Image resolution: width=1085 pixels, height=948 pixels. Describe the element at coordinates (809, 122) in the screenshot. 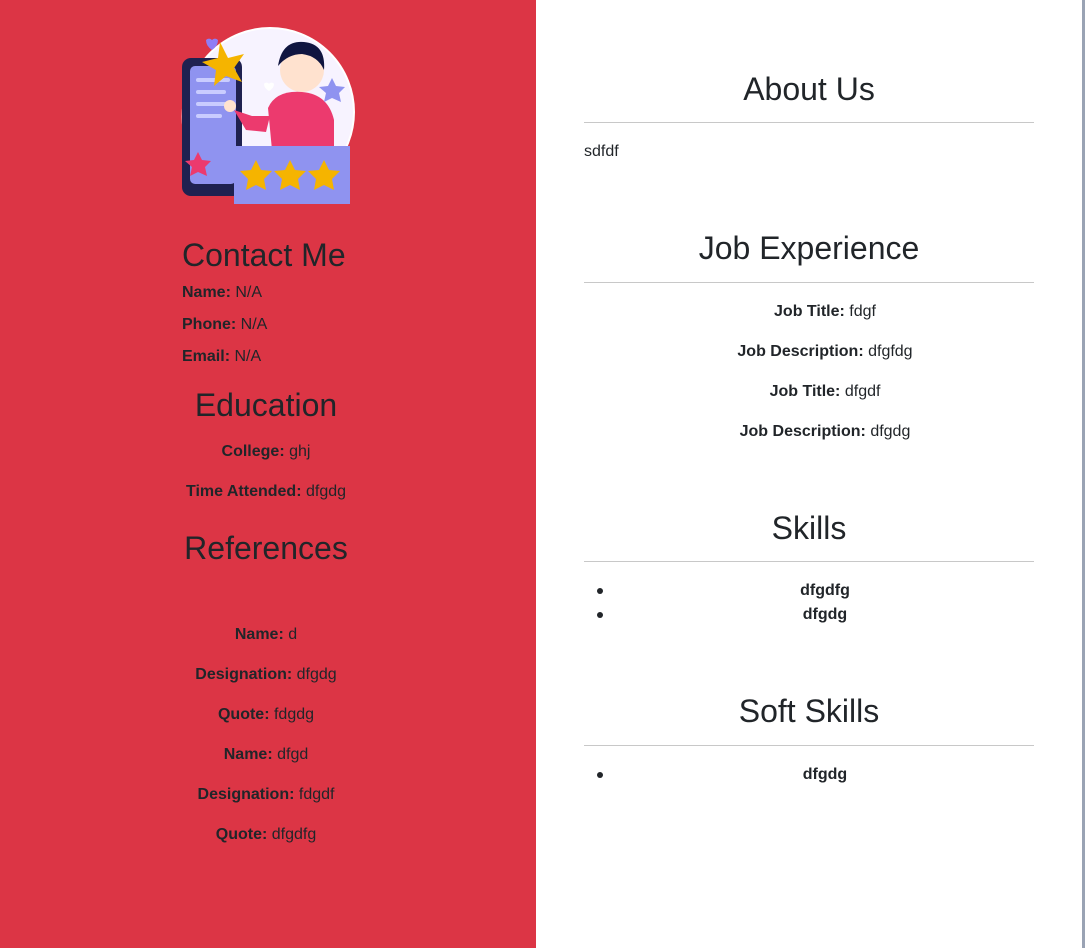

I see `about-divider` at that location.